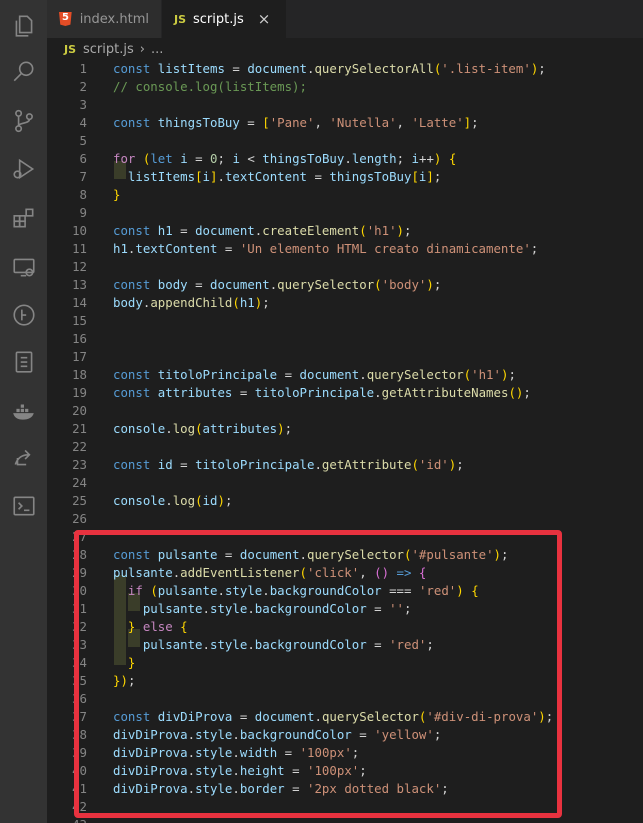 Image resolution: width=643 pixels, height=823 pixels. I want to click on line-number: 37, so click(79, 716).